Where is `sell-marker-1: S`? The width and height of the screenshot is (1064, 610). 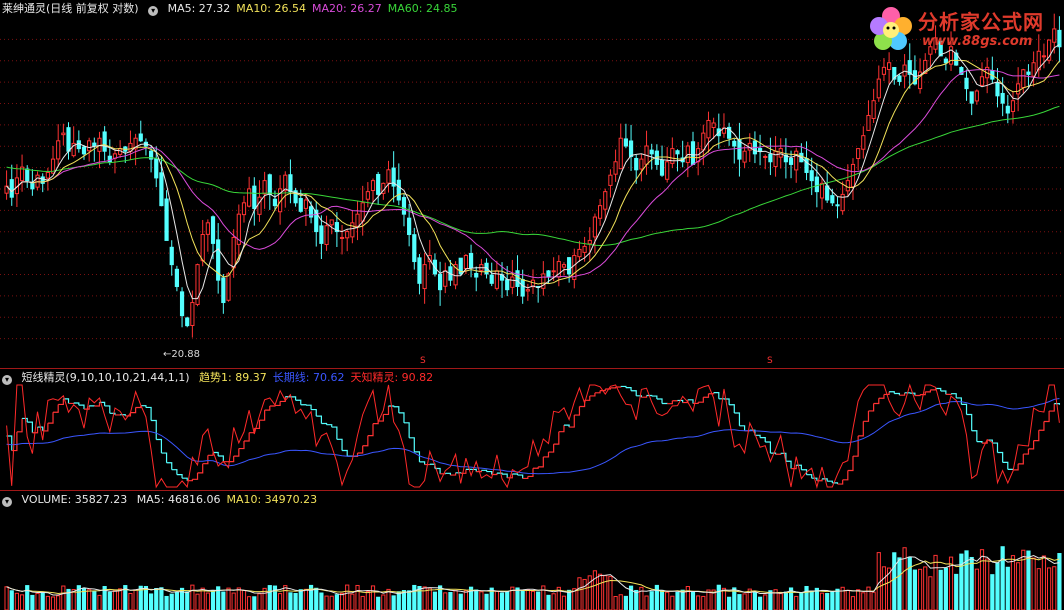
sell-marker-1: S is located at coordinates (423, 361).